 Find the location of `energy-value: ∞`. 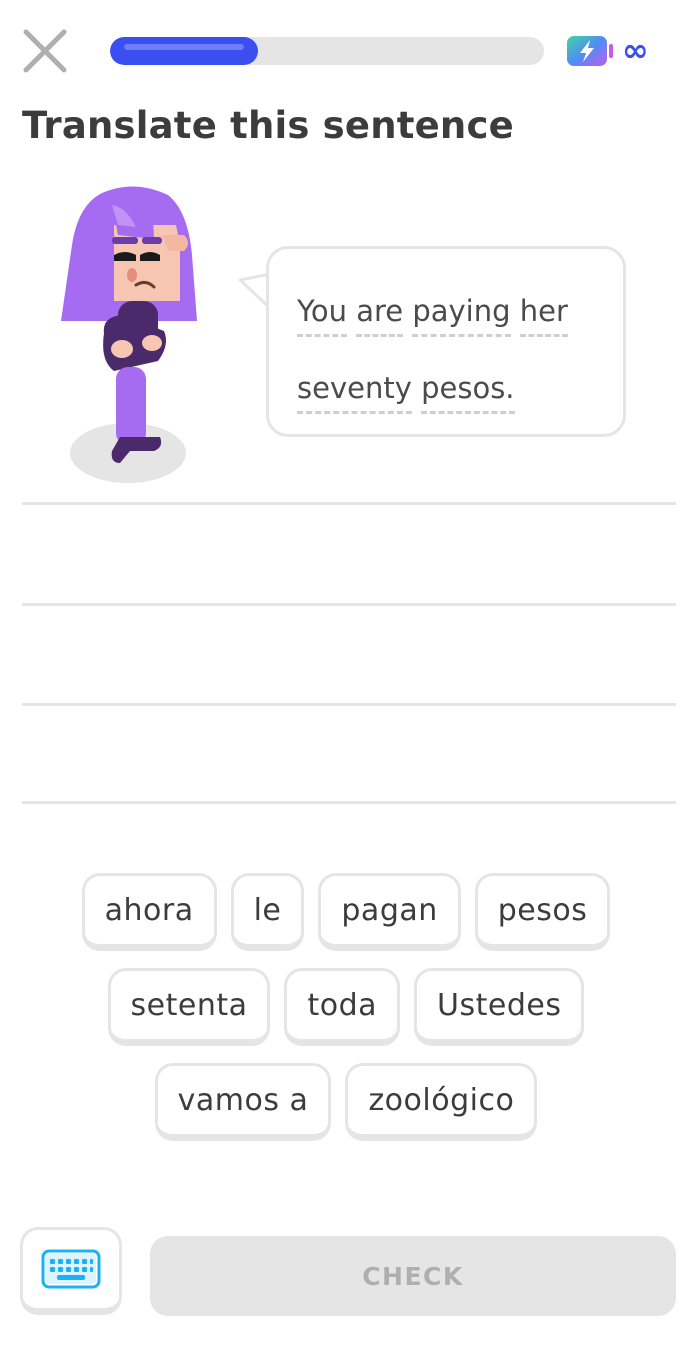

energy-value: ∞ is located at coordinates (635, 50).